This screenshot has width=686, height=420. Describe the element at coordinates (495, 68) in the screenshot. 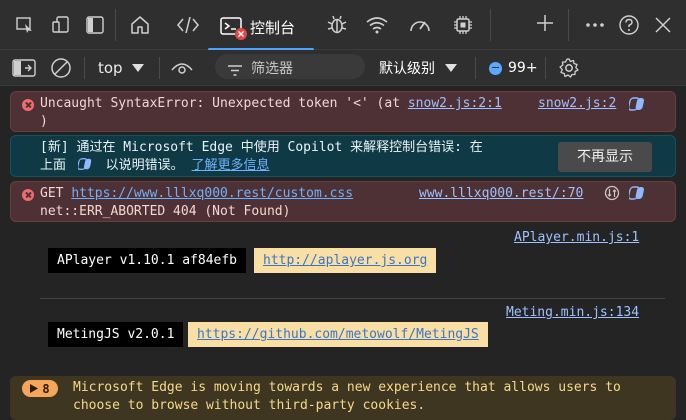

I see `issues-chat-icon` at that location.